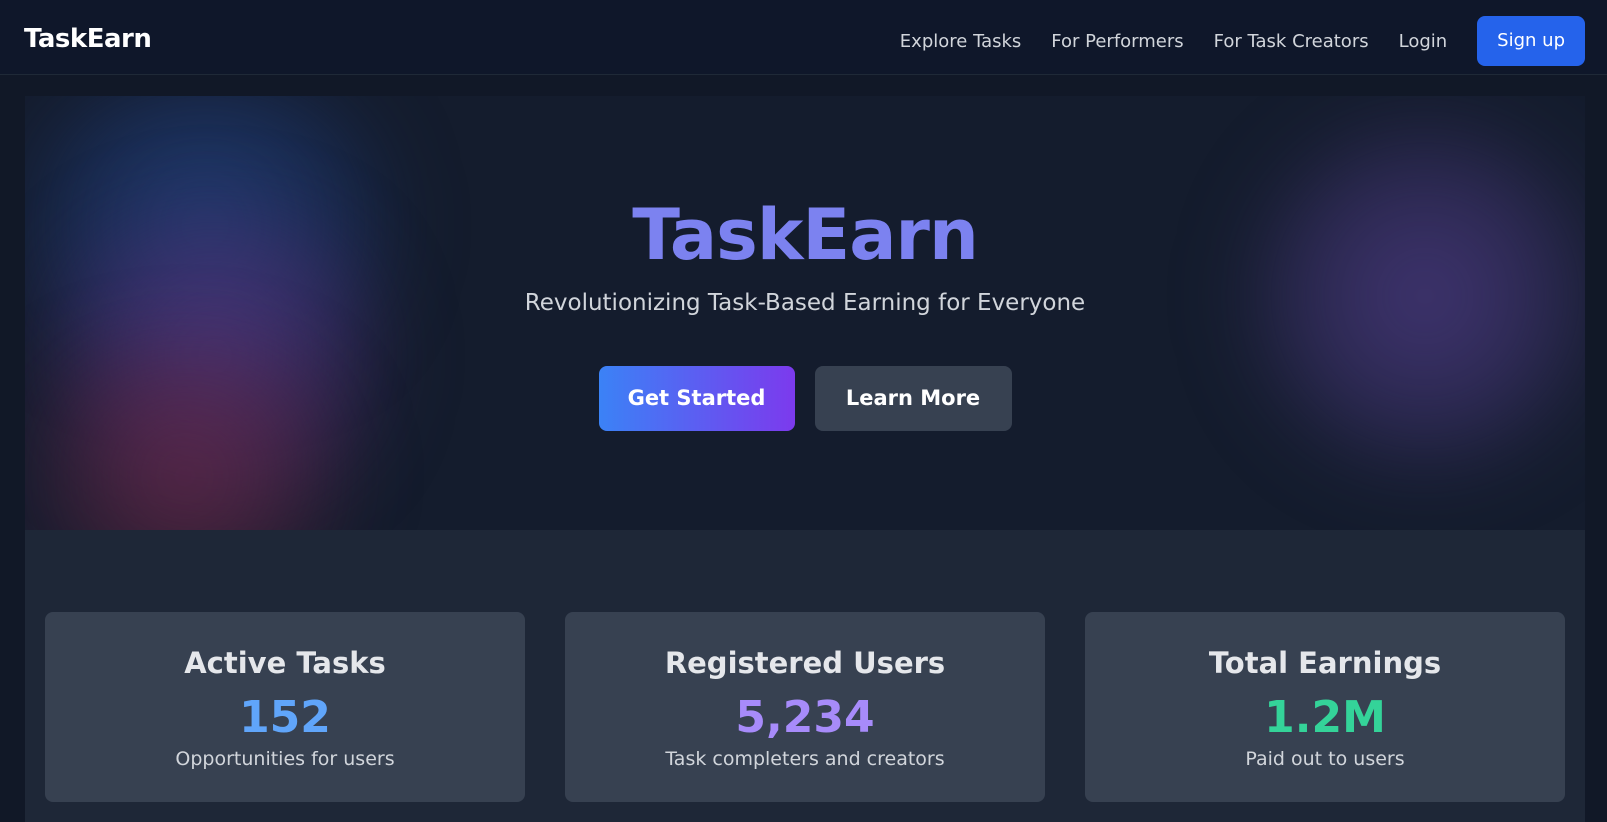 Image resolution: width=1607 pixels, height=822 pixels. What do you see at coordinates (285, 717) in the screenshot?
I see `stat-value: 152` at bounding box center [285, 717].